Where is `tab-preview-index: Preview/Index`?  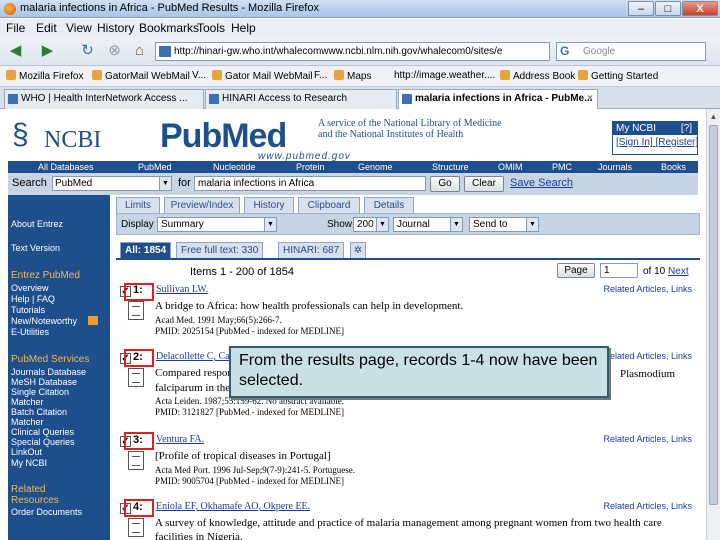 tab-preview-index: Preview/Index is located at coordinates (202, 205).